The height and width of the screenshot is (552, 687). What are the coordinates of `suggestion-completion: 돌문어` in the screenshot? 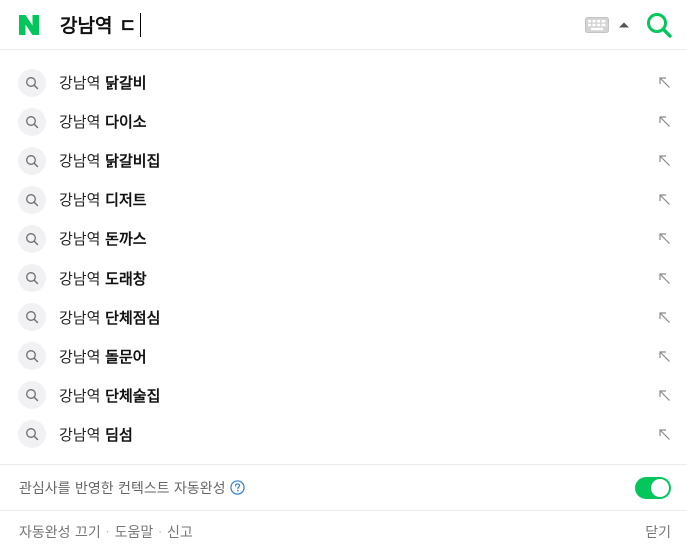 It's located at (126, 356).